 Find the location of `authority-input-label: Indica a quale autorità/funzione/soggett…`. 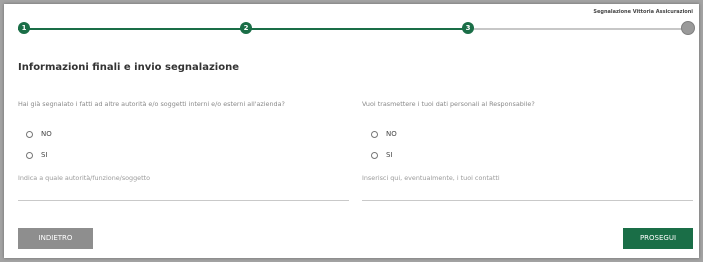

authority-input-label: Indica a quale autorità/funzione/soggett… is located at coordinates (84, 178).